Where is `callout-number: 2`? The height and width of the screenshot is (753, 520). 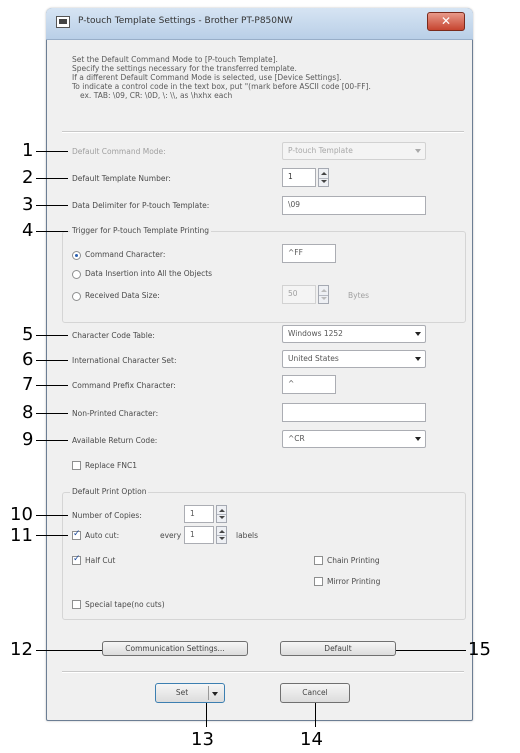
callout-number: 2 is located at coordinates (28, 177).